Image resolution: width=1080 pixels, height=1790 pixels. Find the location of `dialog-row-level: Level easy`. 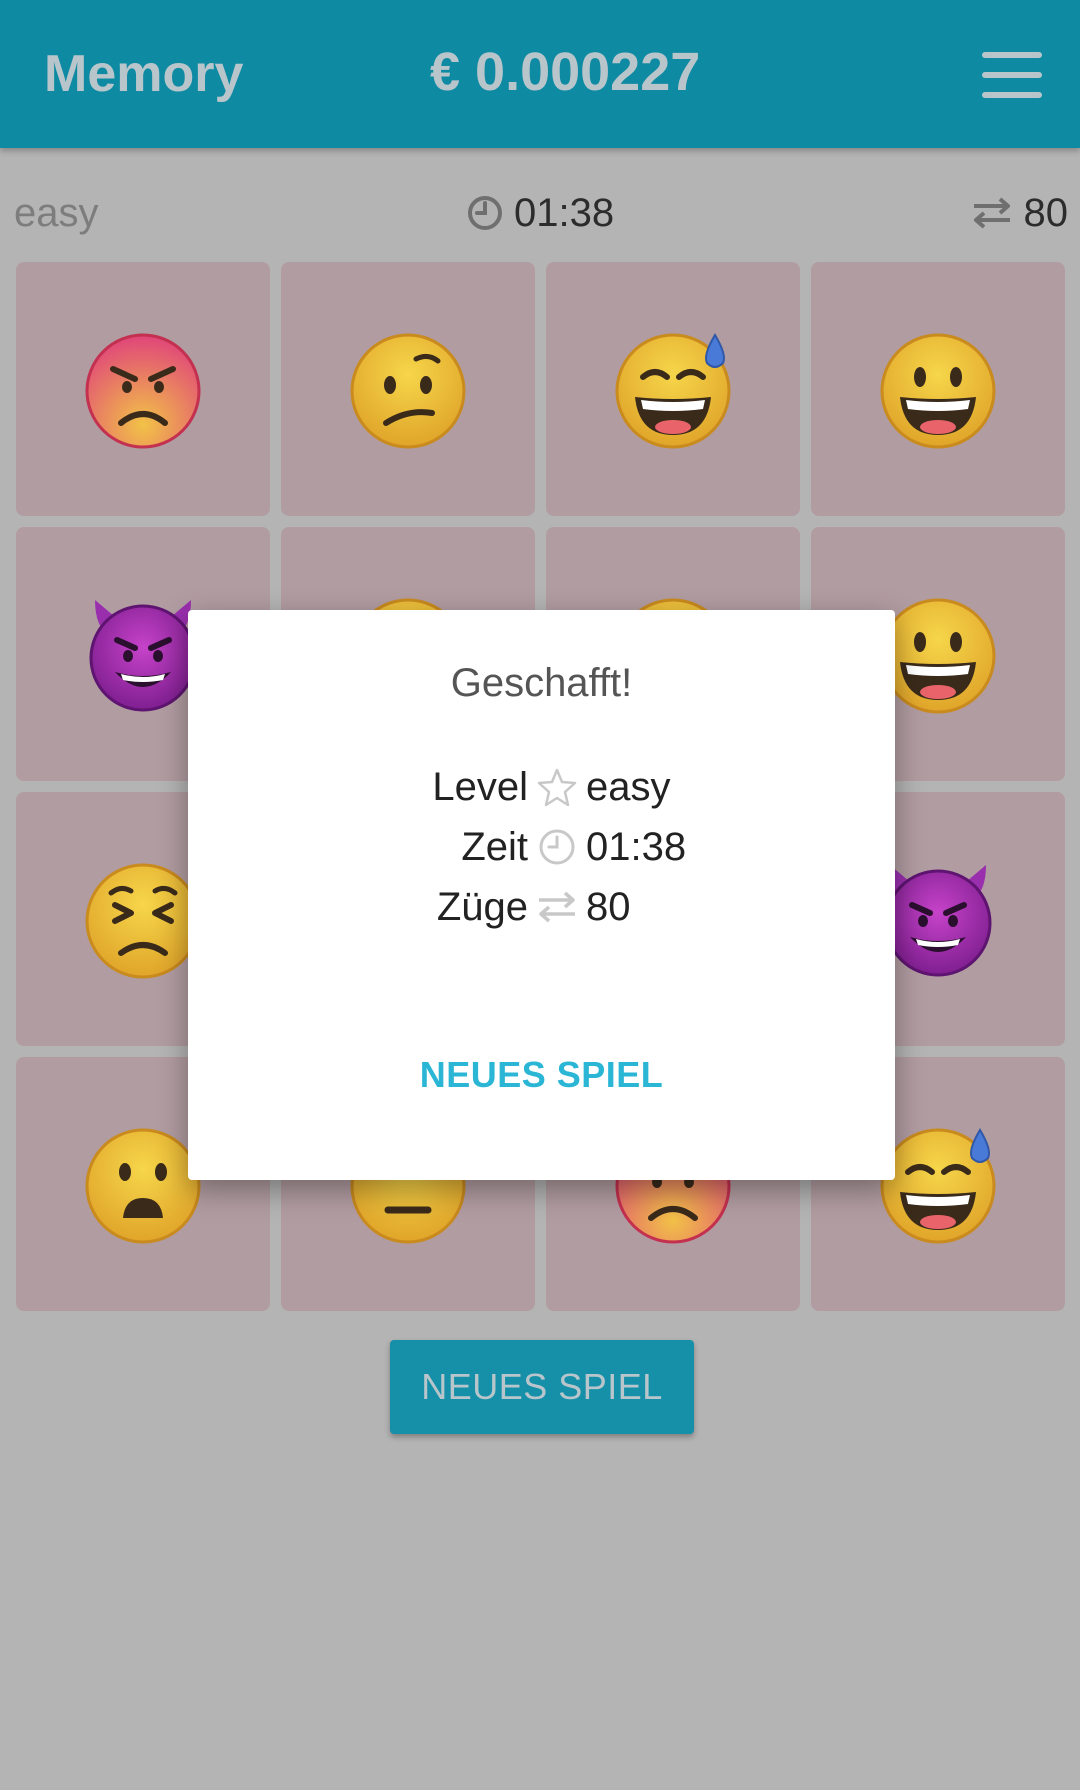

dialog-row-level: Level easy is located at coordinates (549, 787).